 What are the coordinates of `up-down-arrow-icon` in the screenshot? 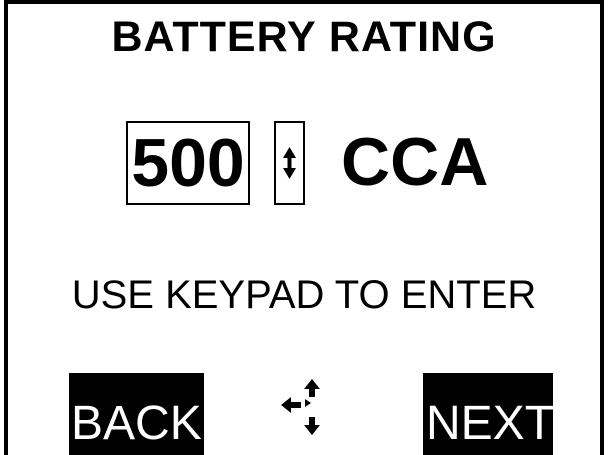 It's located at (289, 163).